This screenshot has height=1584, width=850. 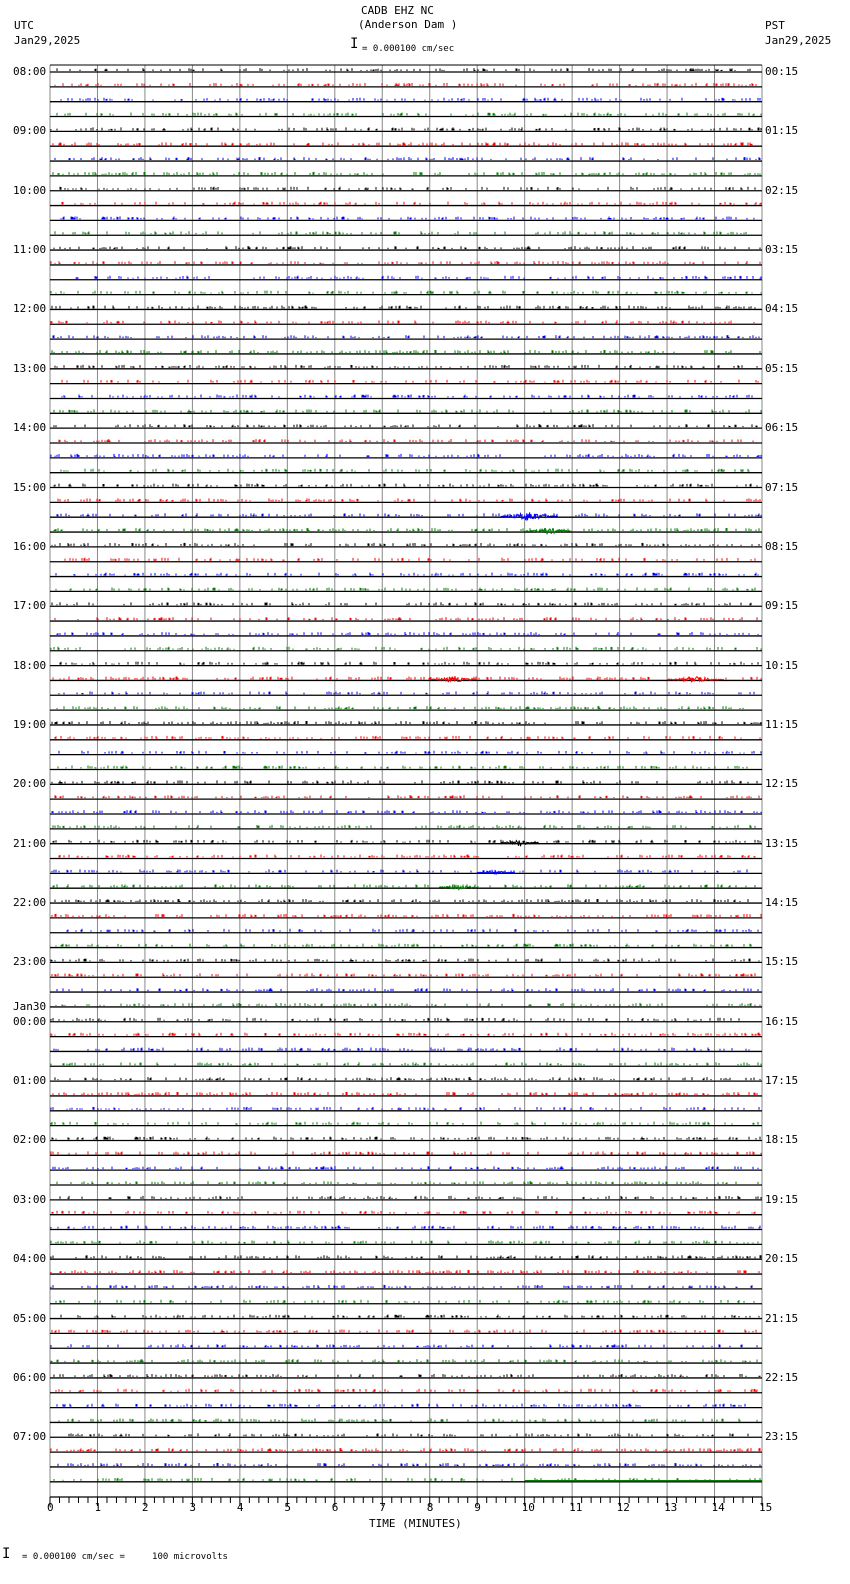 What do you see at coordinates (30, 1437) in the screenshot?
I see `utc-hour-label: 07:00` at bounding box center [30, 1437].